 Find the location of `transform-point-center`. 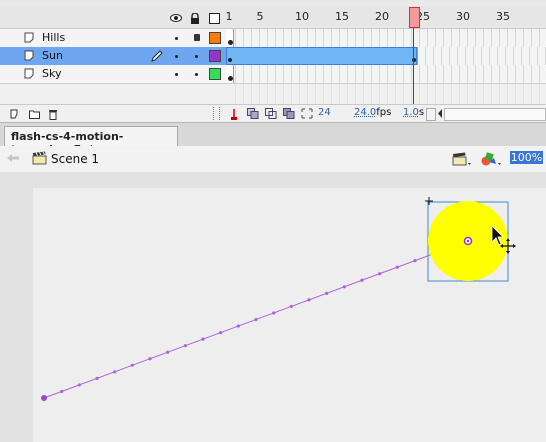

transform-point-center is located at coordinates (468, 241).